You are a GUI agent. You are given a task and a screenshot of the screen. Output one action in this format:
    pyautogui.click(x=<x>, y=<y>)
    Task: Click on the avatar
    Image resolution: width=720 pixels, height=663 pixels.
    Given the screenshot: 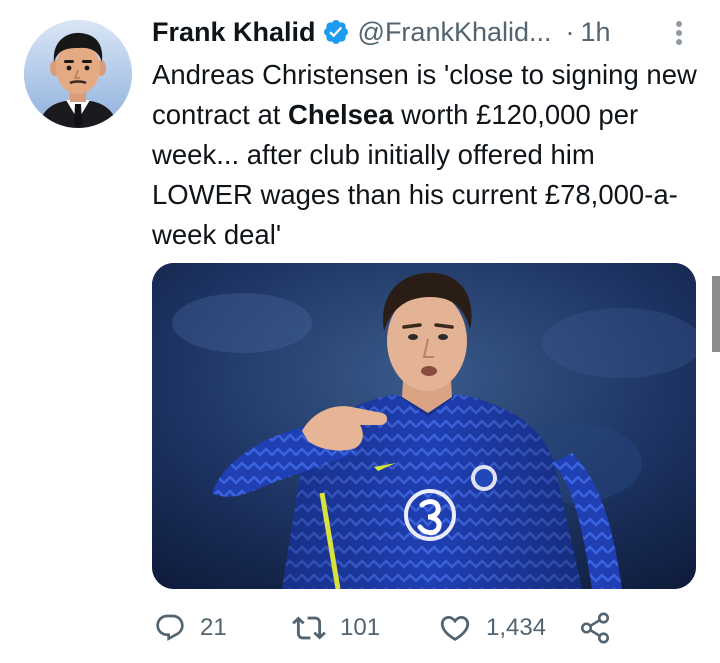 What is the action you would take?
    pyautogui.click(x=78, y=74)
    